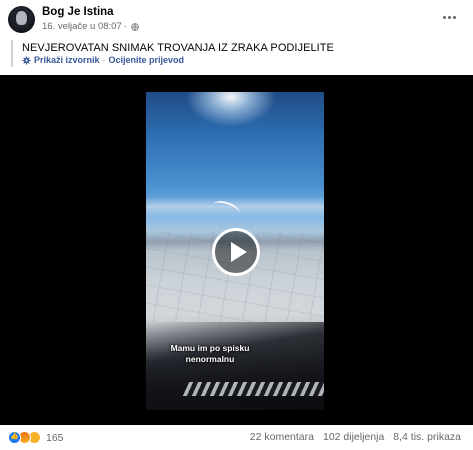  Describe the element at coordinates (135, 26) in the screenshot. I see `globe-icon` at that location.